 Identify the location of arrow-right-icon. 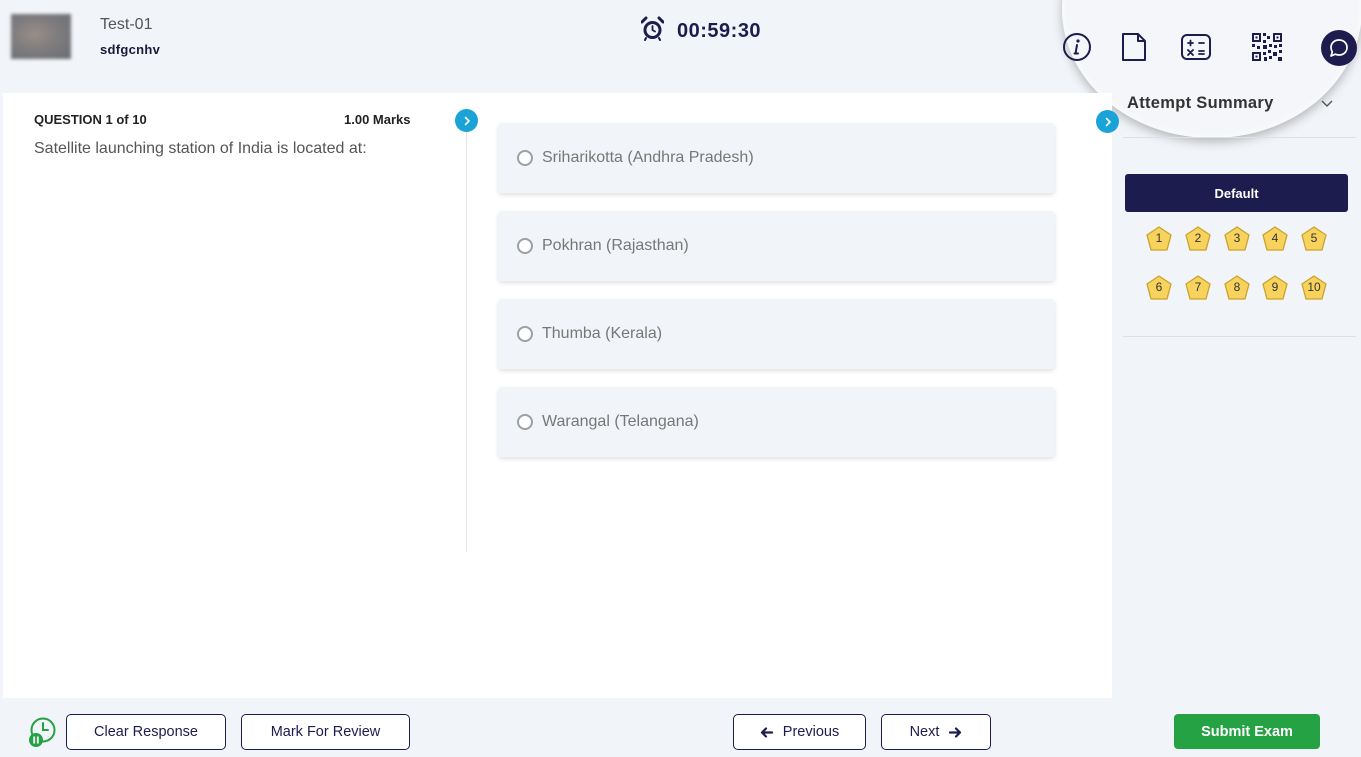
(955, 732).